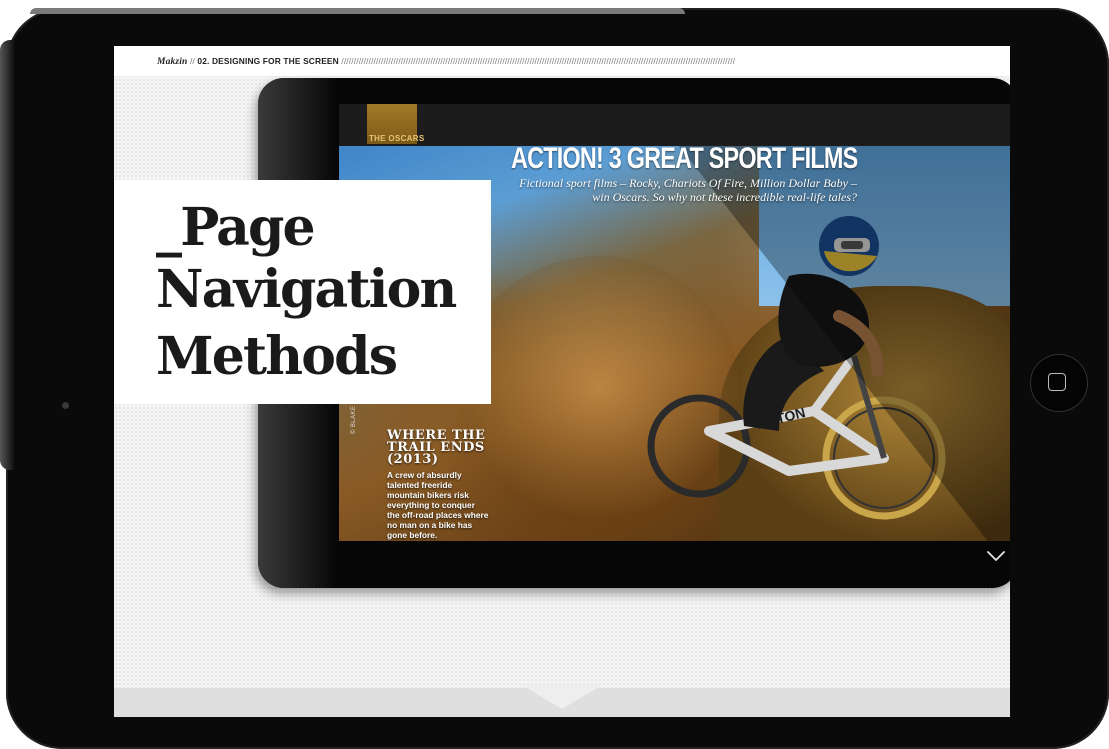 This screenshot has width=1109, height=749. Describe the element at coordinates (996, 556) in the screenshot. I see `chevron-down-icon` at that location.